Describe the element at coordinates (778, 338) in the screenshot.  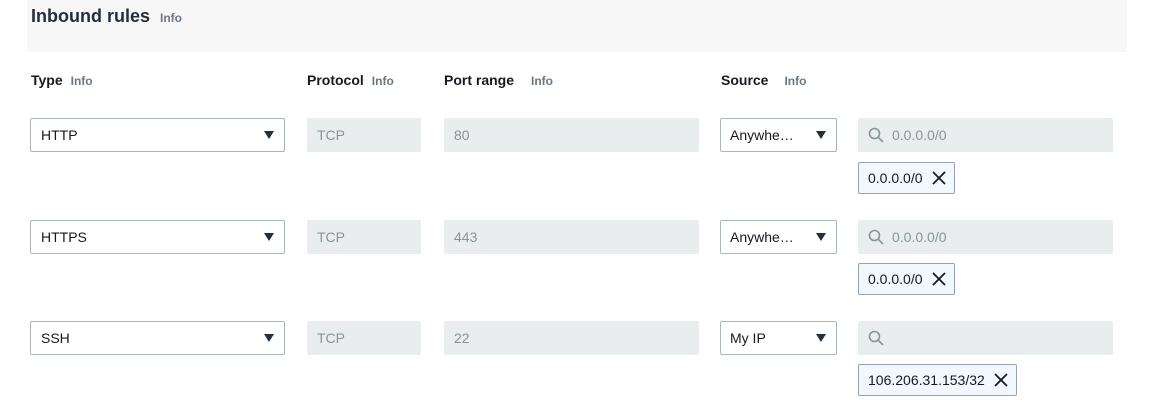
I see `rule-source-select: My IP` at that location.